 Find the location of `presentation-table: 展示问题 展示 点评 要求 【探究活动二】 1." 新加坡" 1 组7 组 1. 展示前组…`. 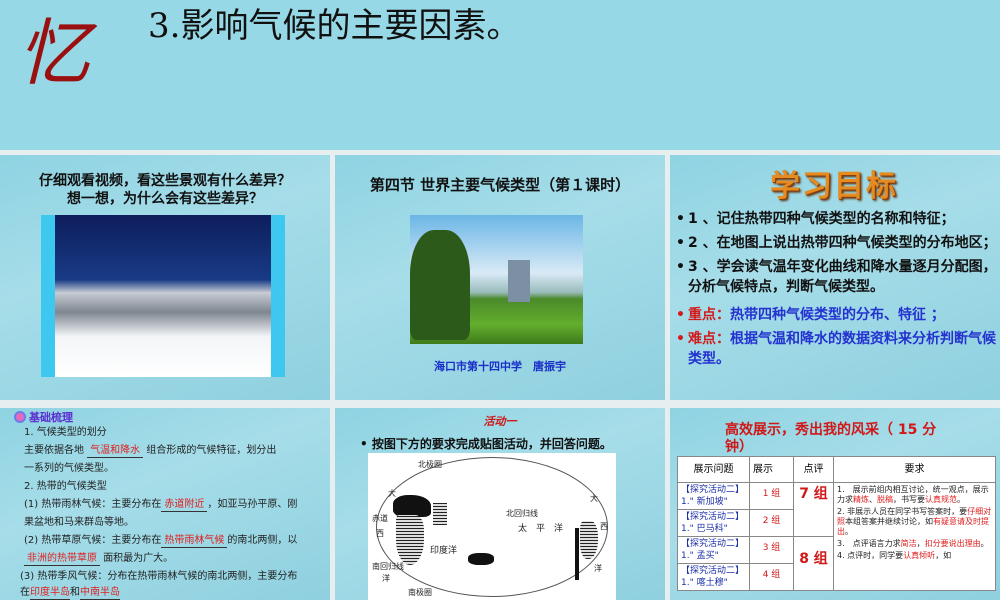

presentation-table: 展示问题 展示 点评 要求 【探究活动二】 1." 新加坡" 1 组7 组 1. 展示前组… is located at coordinates (836, 523).